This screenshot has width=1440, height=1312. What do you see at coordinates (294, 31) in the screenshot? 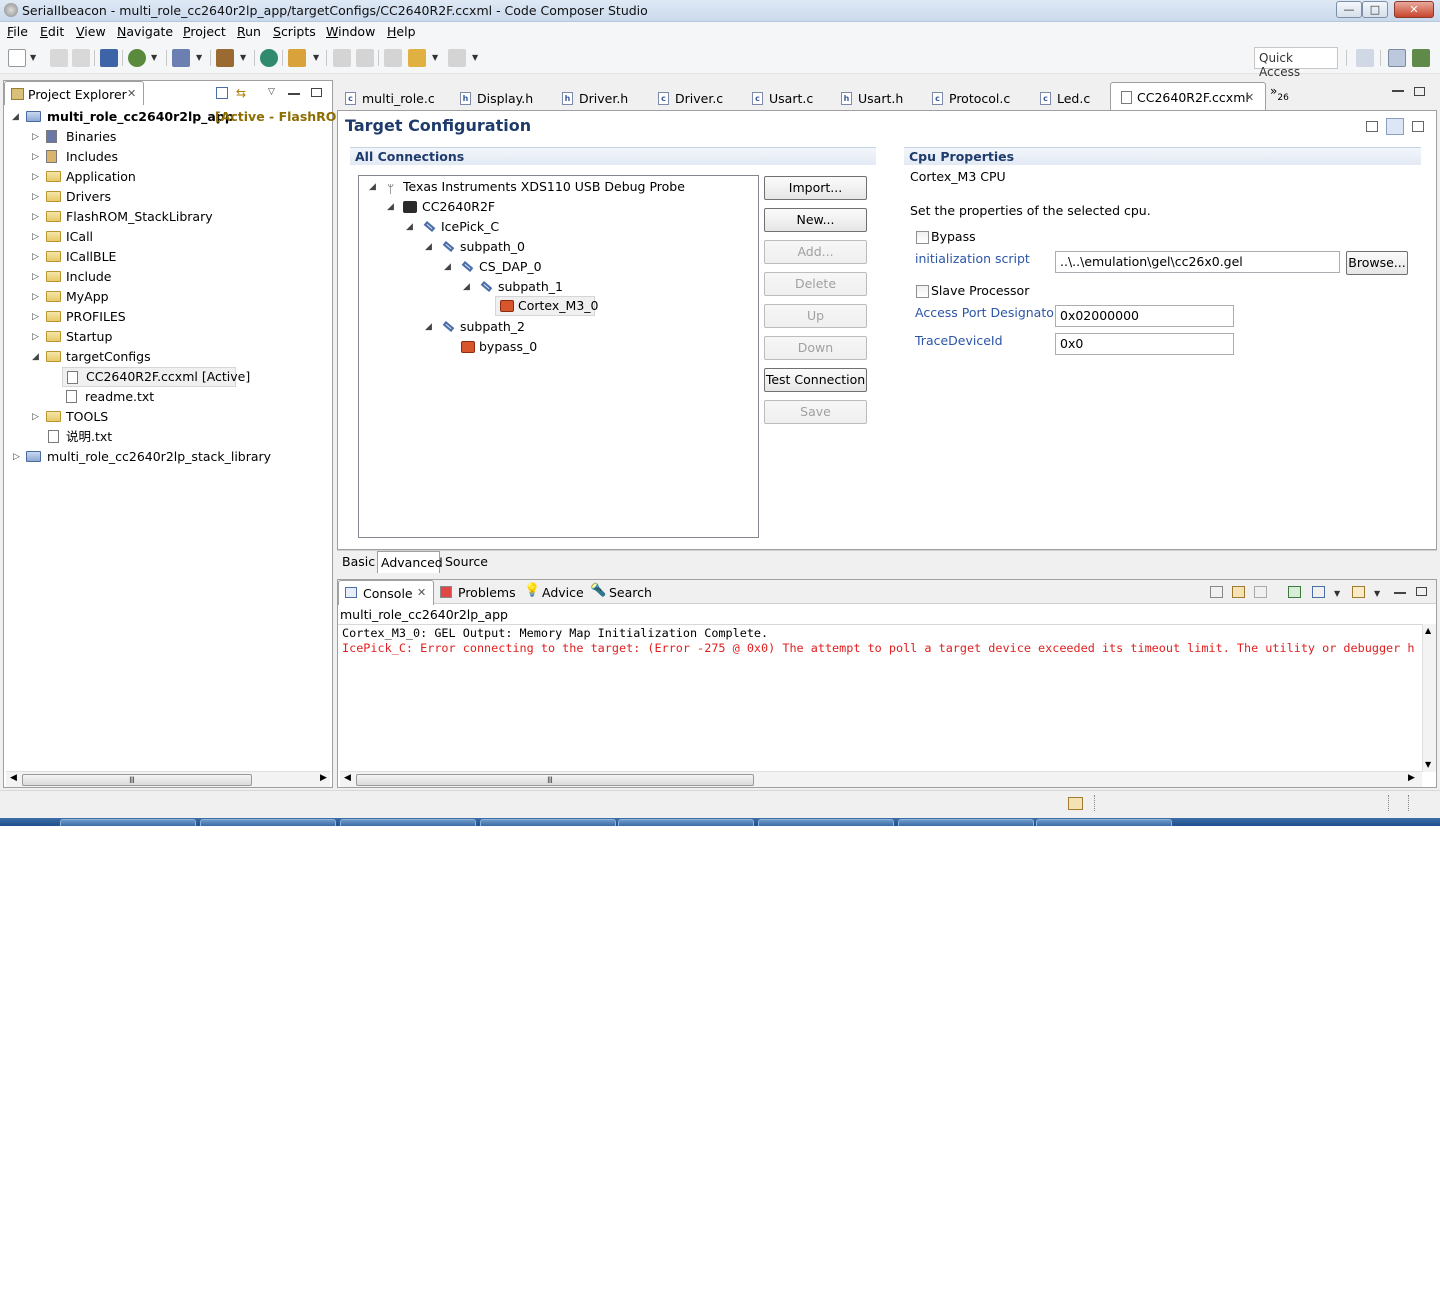
I see `menu-scripts: Scripts` at bounding box center [294, 31].